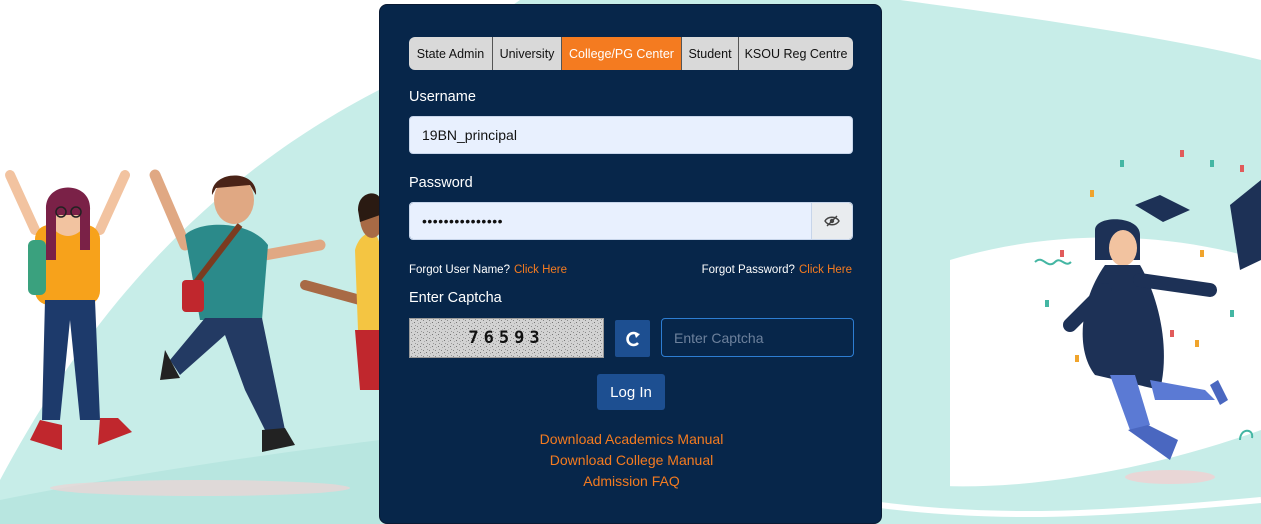  What do you see at coordinates (831, 221) in the screenshot?
I see `eye-slash-icon` at bounding box center [831, 221].